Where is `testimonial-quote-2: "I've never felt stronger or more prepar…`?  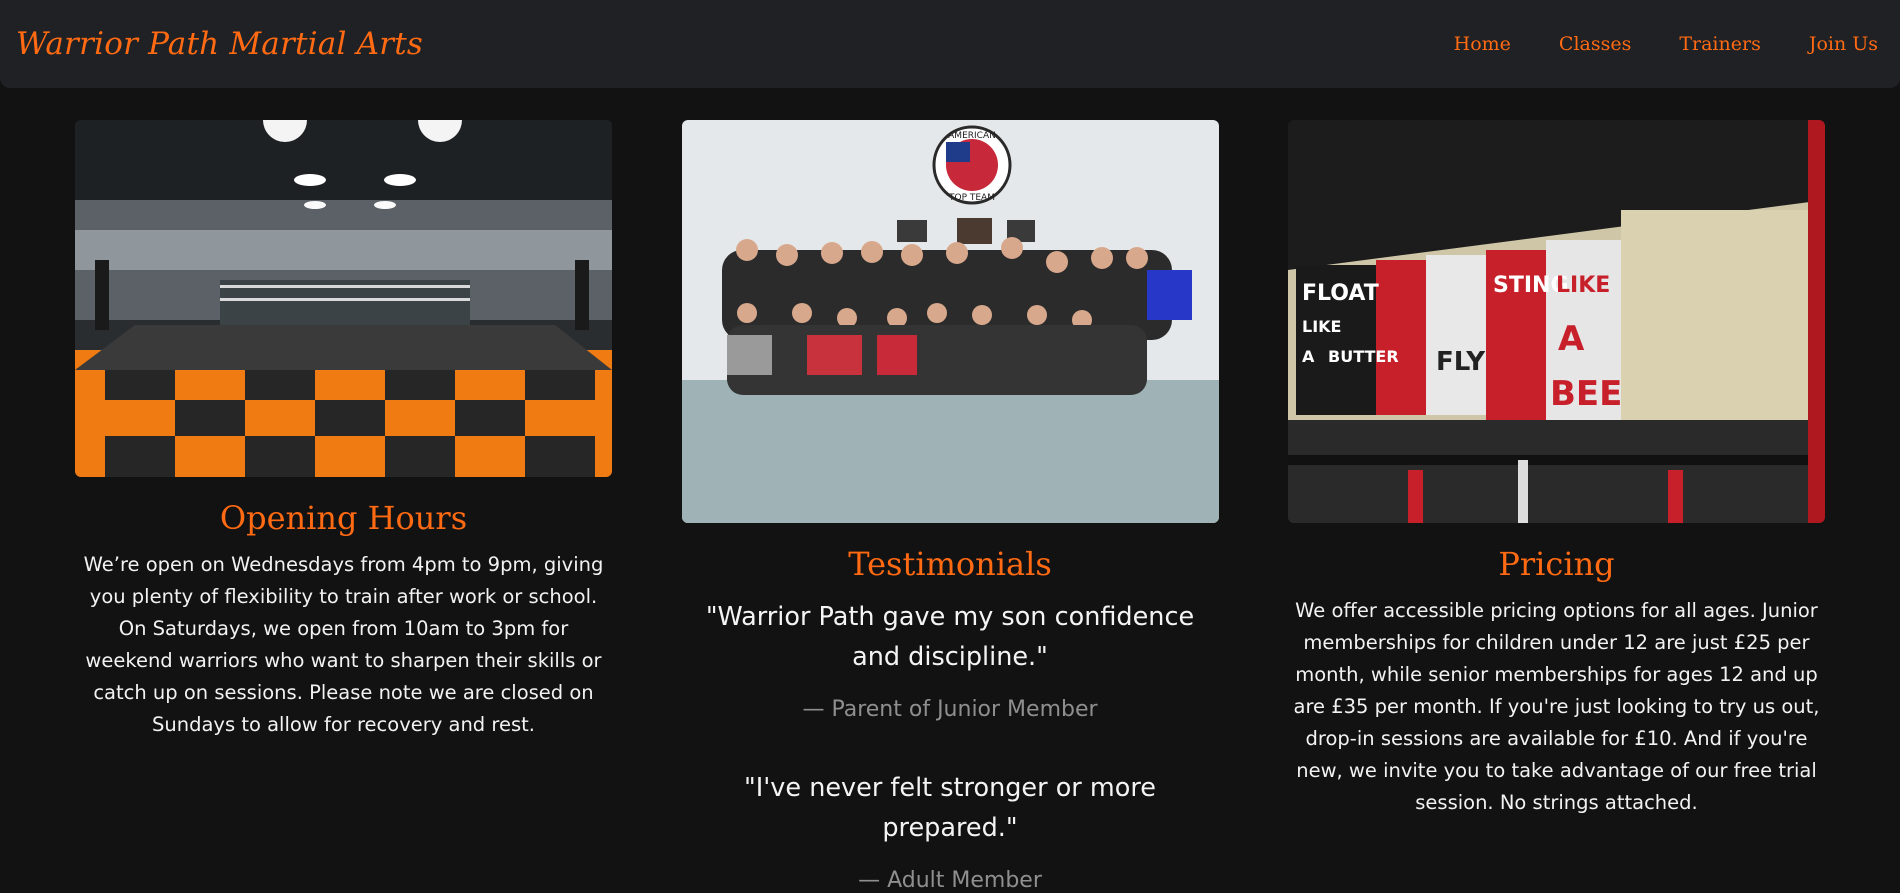
testimonial-quote-2: "I've never felt stronger or more prepar… is located at coordinates (950, 808).